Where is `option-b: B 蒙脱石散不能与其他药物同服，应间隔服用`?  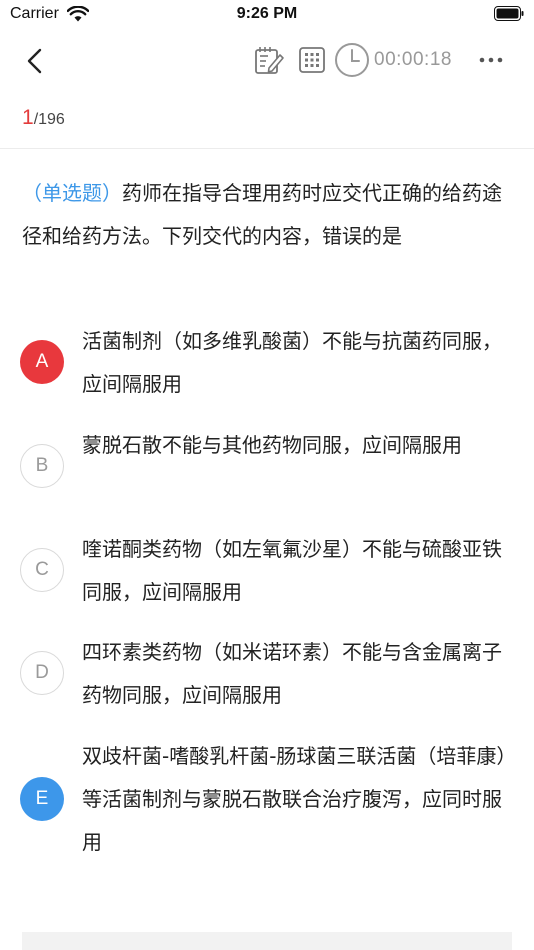 option-b: B 蒙脱石散不能与其他药物同服，应间隔服用 is located at coordinates (267, 469).